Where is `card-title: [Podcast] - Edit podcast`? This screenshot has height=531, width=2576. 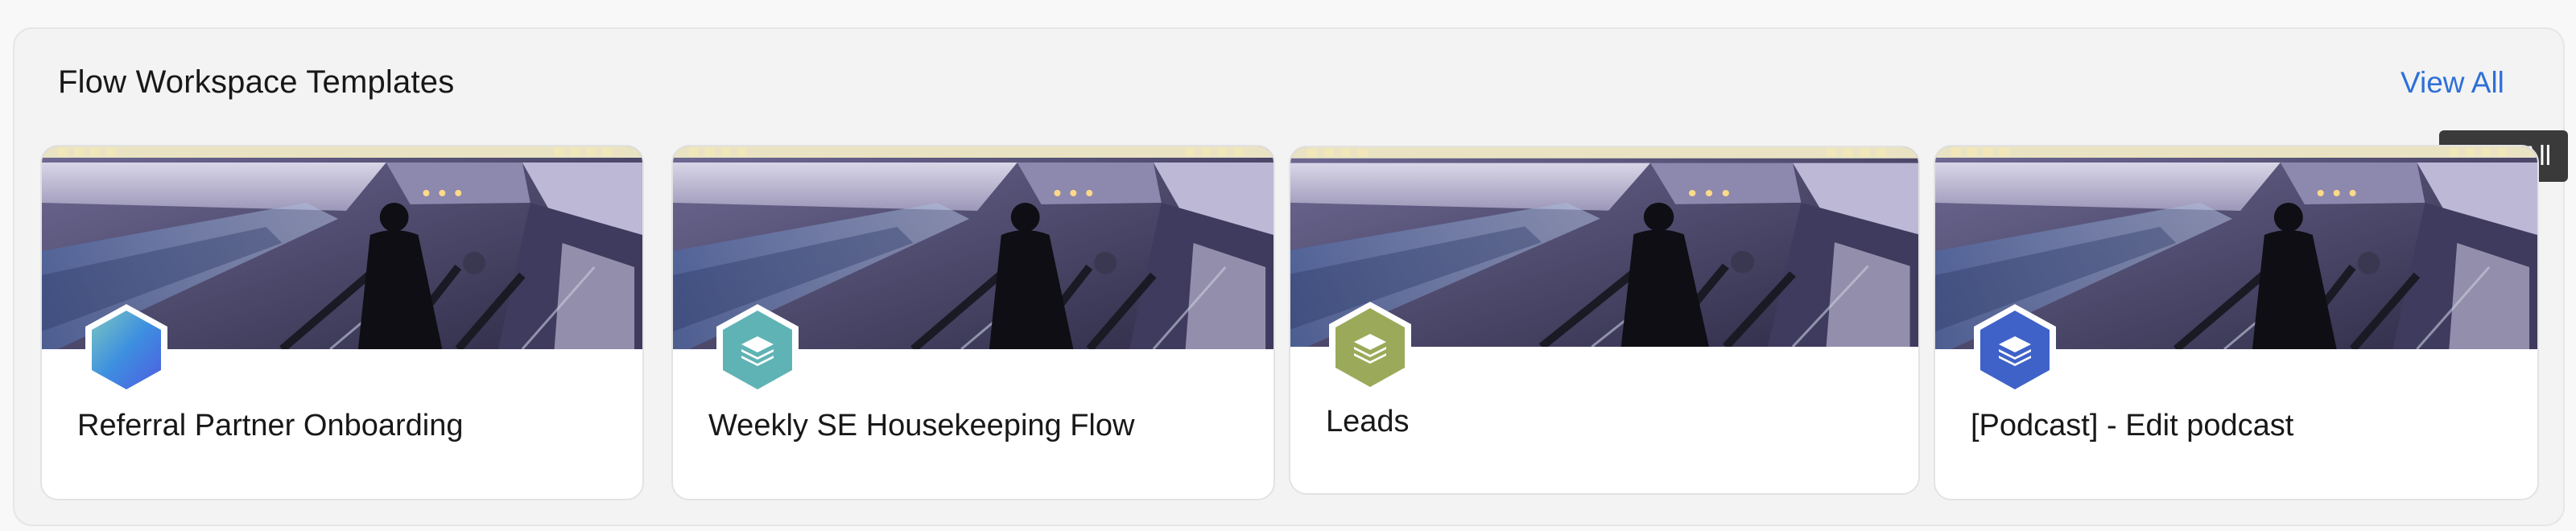
card-title: [Podcast] - Edit podcast is located at coordinates (2132, 425).